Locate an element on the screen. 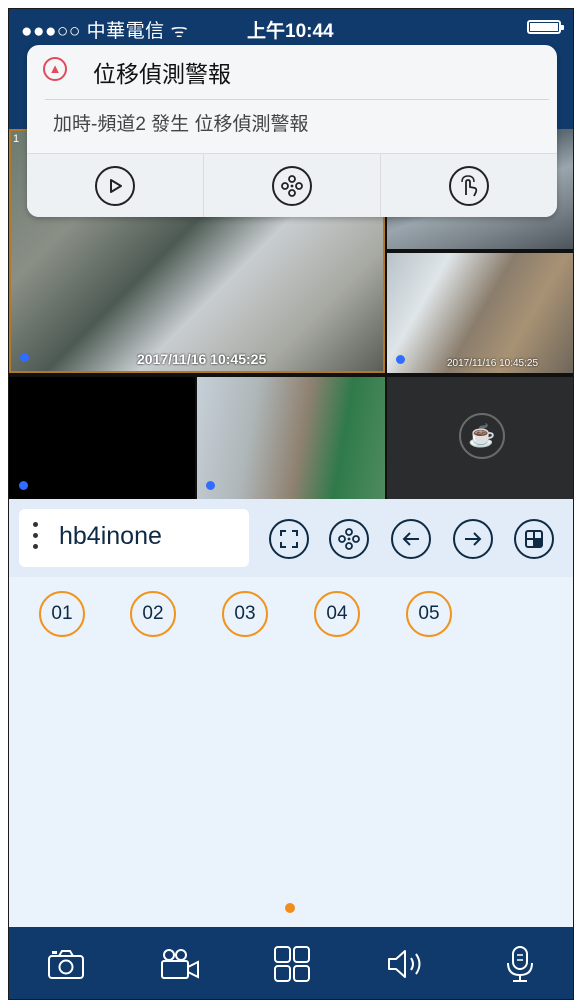 Image resolution: width=582 pixels, height=1008 pixels. bell-icon: ▲ is located at coordinates (55, 69).